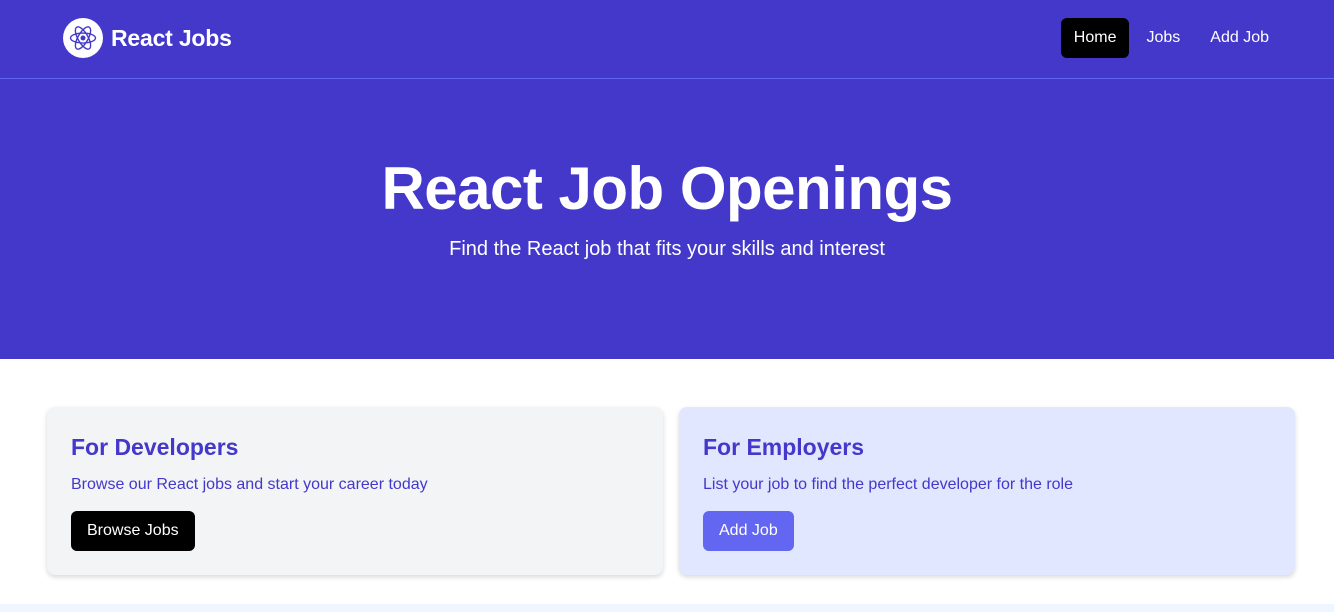 The height and width of the screenshot is (612, 1334). Describe the element at coordinates (1095, 38) in the screenshot. I see `nav-home-link: Home` at that location.